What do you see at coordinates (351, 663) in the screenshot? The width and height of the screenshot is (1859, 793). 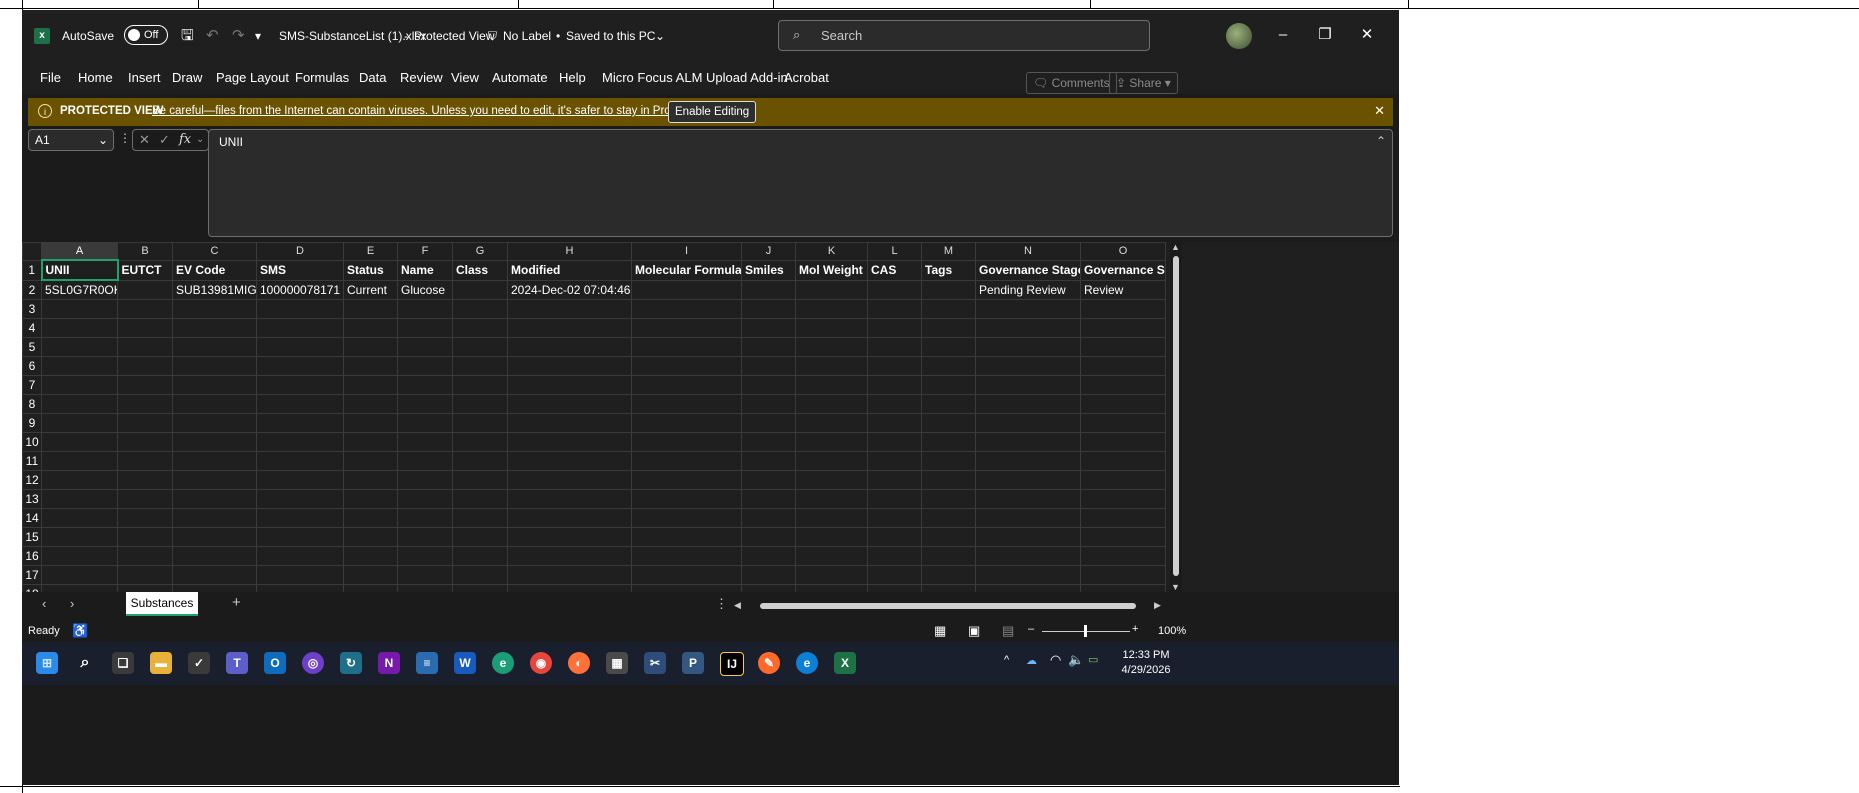 I see `remote-icon: ↻` at bounding box center [351, 663].